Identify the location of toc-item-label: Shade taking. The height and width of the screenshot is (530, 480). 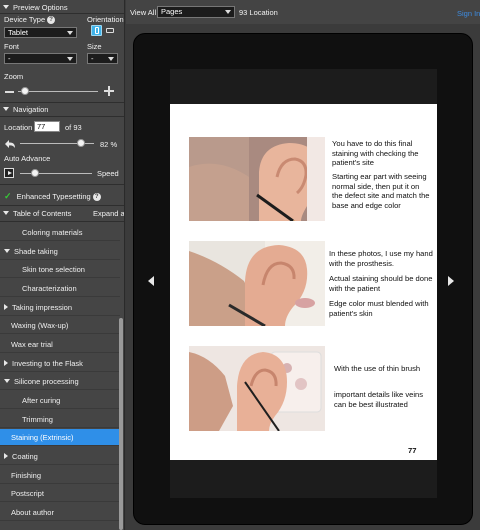
(36, 251).